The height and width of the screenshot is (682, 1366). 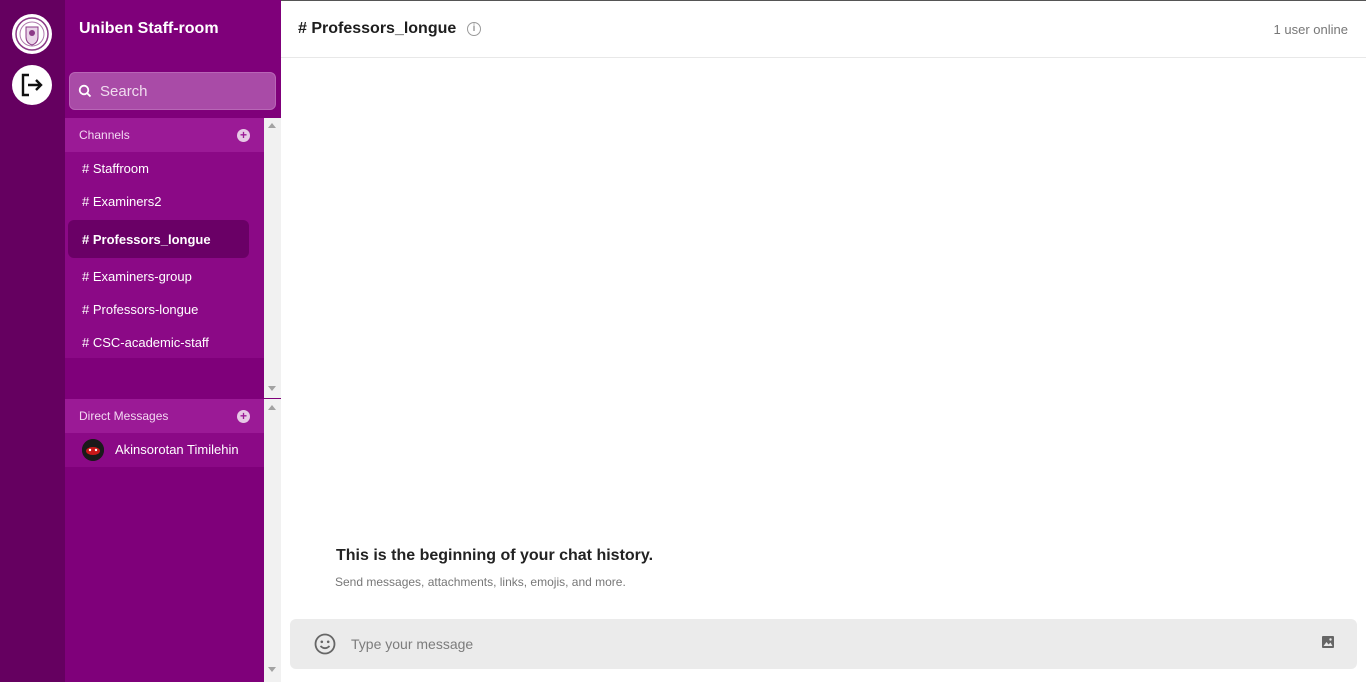 What do you see at coordinates (1328, 644) in the screenshot?
I see `image-attach-icon` at bounding box center [1328, 644].